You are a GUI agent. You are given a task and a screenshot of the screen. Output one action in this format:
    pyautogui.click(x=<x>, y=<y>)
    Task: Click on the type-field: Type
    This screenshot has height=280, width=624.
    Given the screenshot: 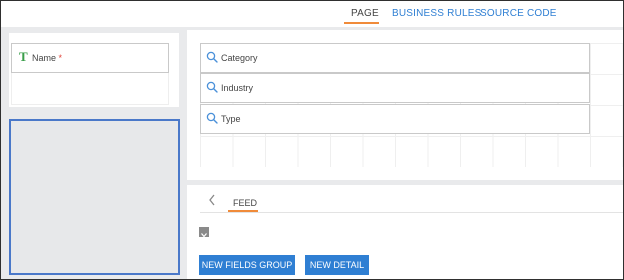 What is the action you would take?
    pyautogui.click(x=395, y=119)
    